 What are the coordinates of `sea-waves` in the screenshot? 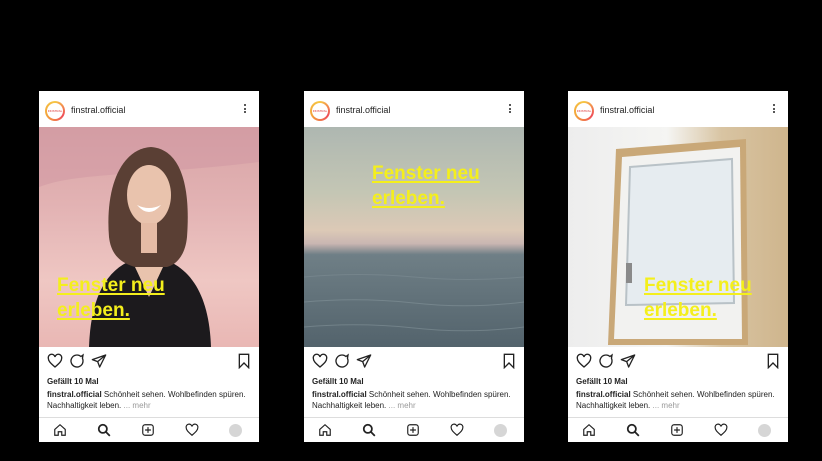 It's located at (414, 303).